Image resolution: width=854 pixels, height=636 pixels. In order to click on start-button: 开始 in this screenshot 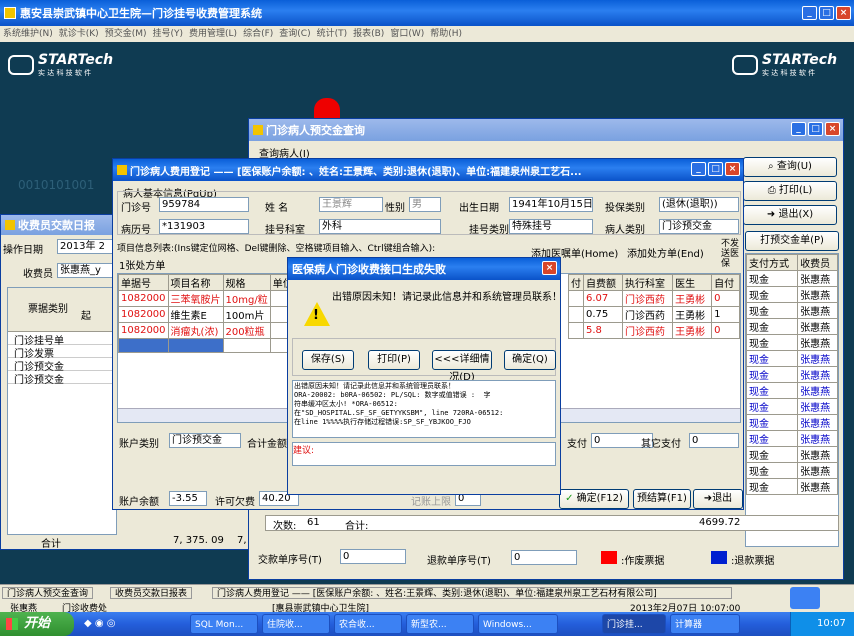, I will do `click(37, 624)`.